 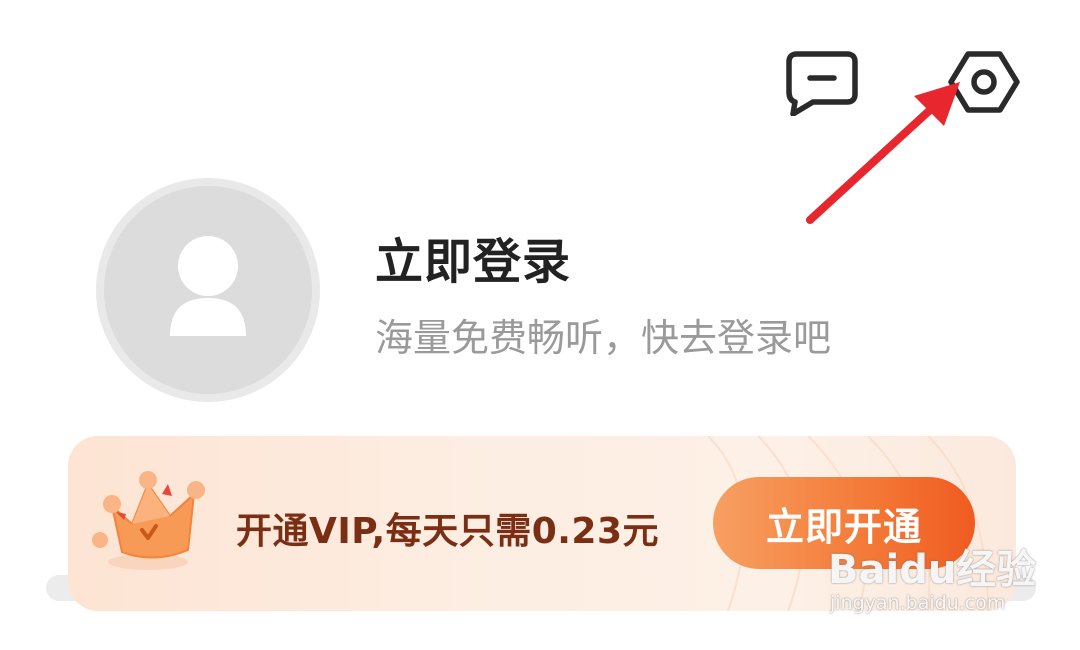 I want to click on message-button, so click(x=821, y=82).